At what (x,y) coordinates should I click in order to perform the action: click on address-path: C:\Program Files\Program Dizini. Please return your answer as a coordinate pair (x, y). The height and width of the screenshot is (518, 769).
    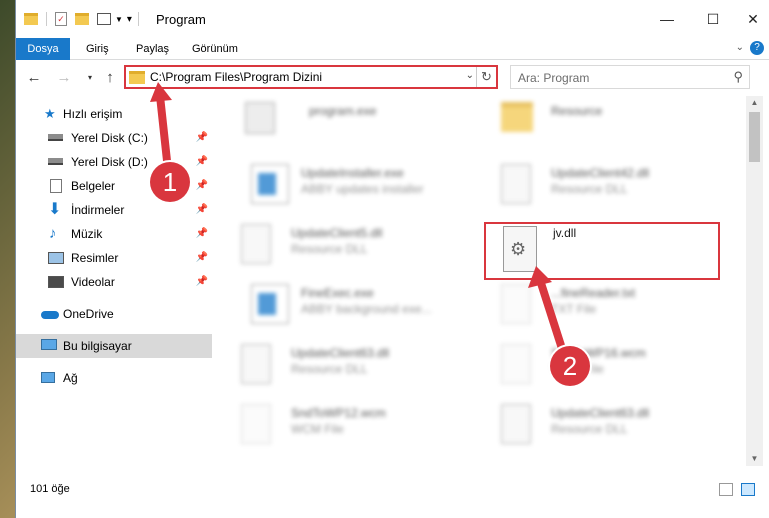
    Looking at the image, I should click on (236, 77).